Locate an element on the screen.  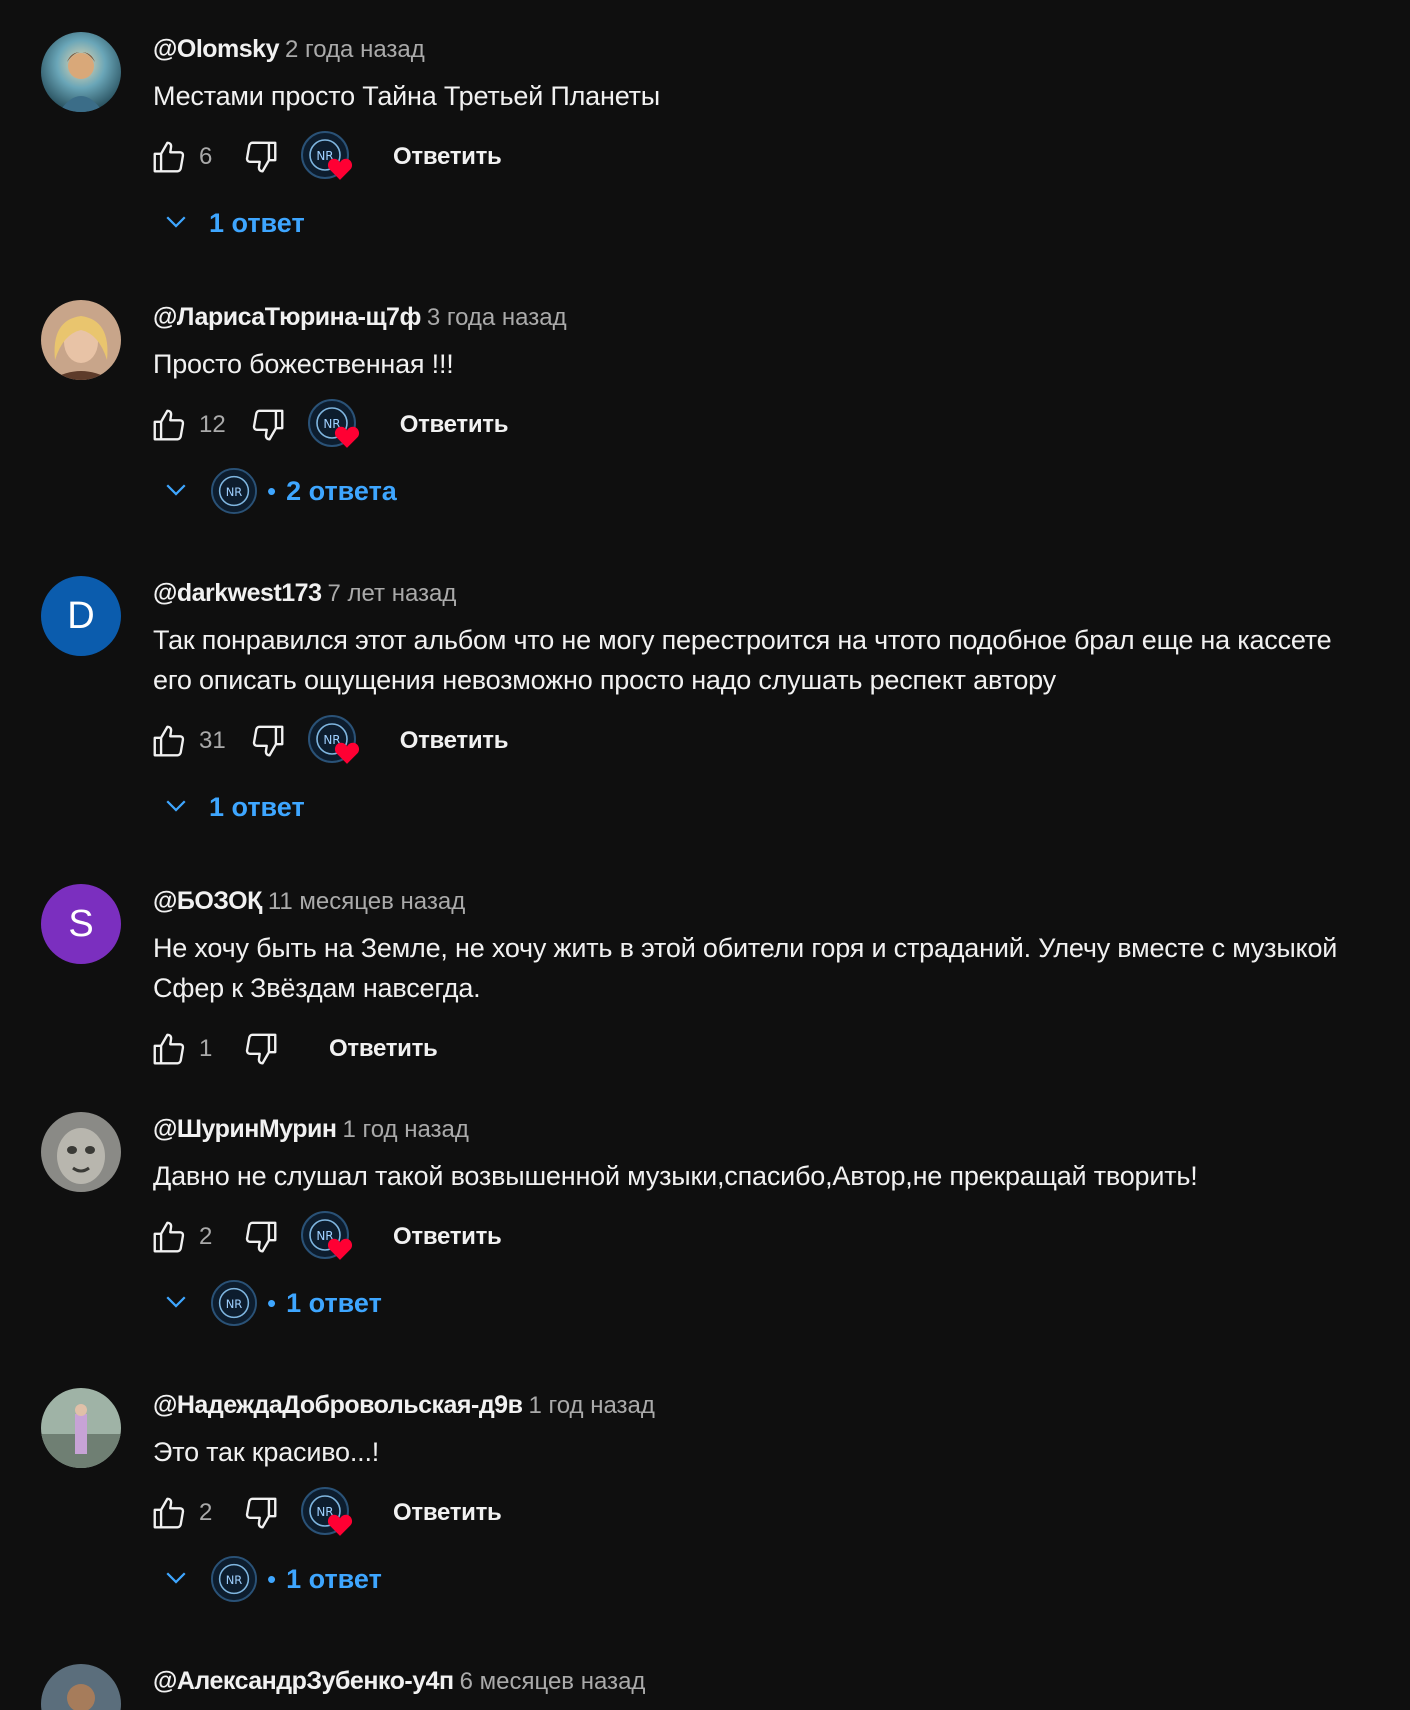
replies-toggle: NR • 2 ответа is located at coordinates (755, 491).